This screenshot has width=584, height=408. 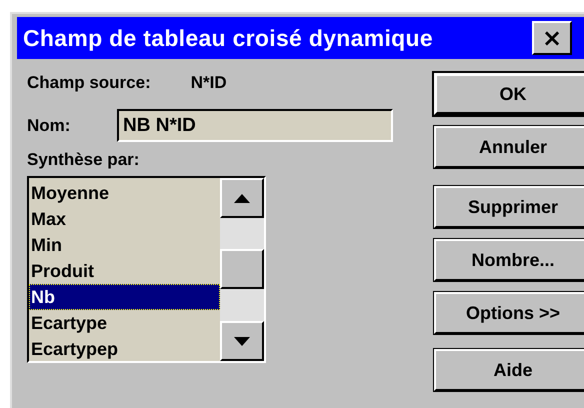 I want to click on window-title: Champ de tableau croisé dynamique, so click(x=228, y=38).